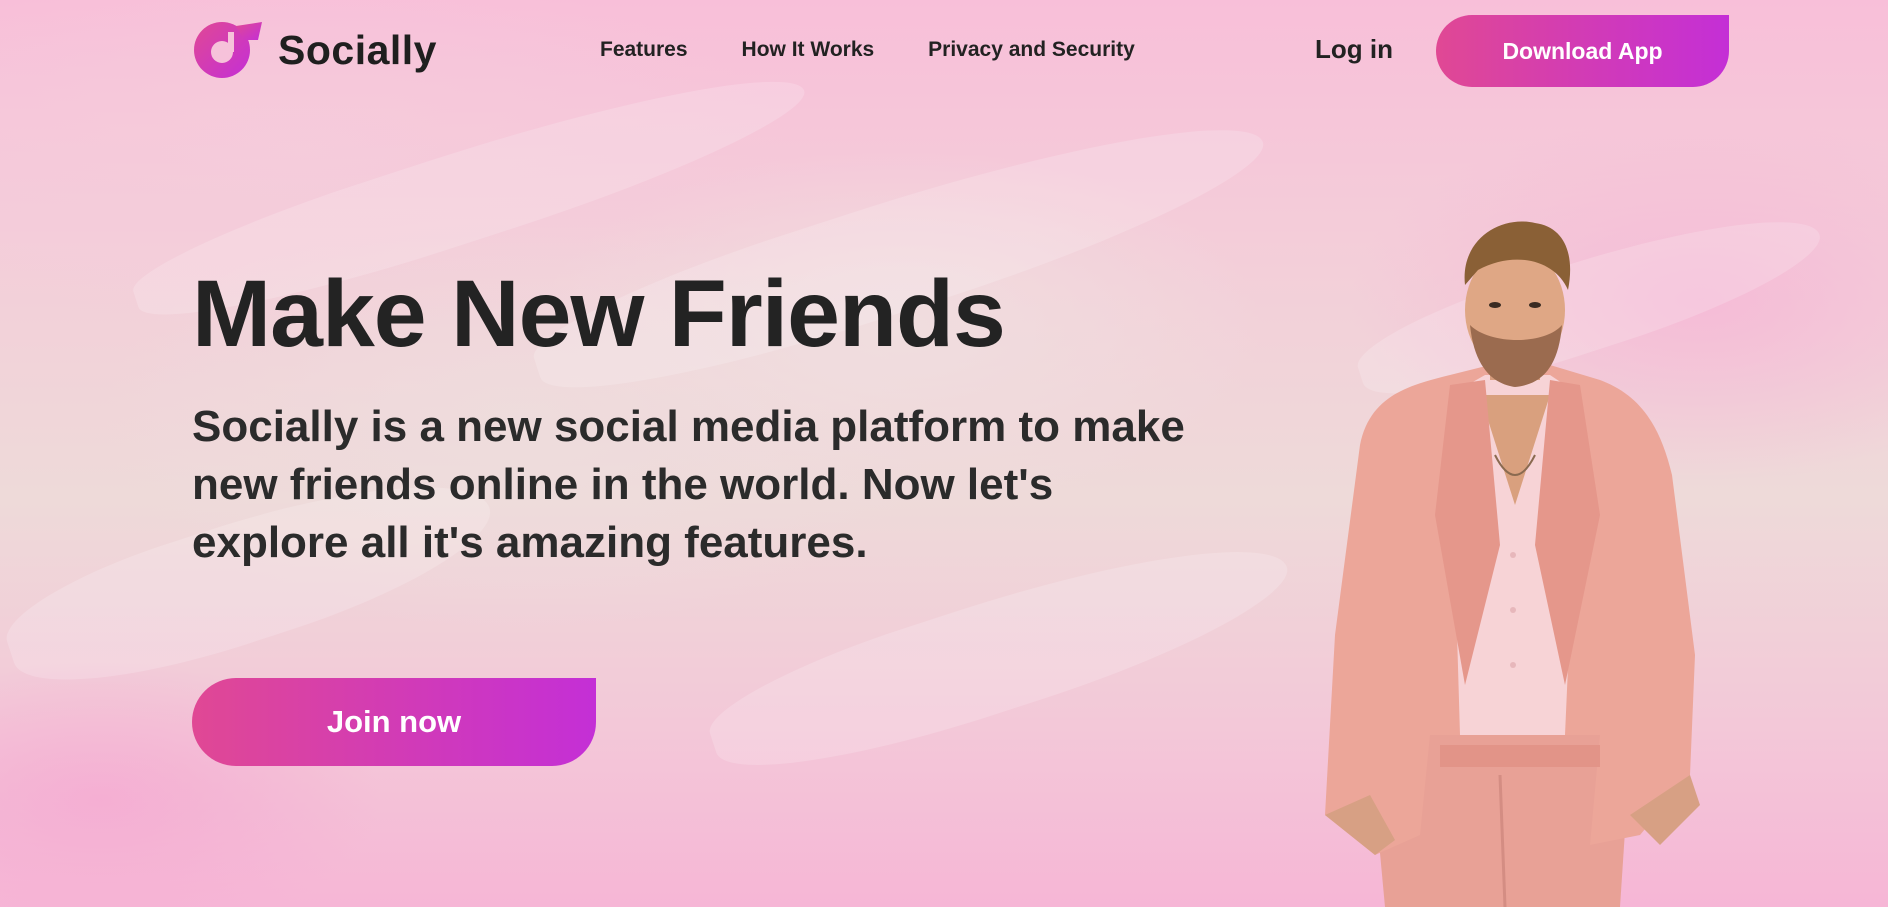  Describe the element at coordinates (644, 50) in the screenshot. I see `nav-link-features: Features` at that location.